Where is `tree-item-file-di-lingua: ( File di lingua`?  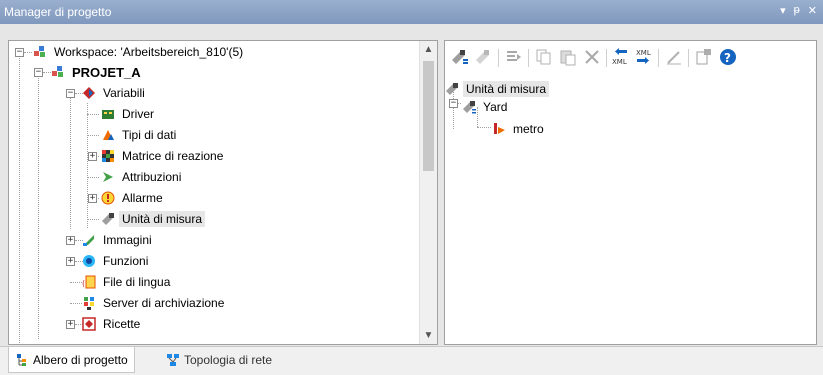
tree-item-file-di-lingua: ( File di lingua is located at coordinates (127, 282).